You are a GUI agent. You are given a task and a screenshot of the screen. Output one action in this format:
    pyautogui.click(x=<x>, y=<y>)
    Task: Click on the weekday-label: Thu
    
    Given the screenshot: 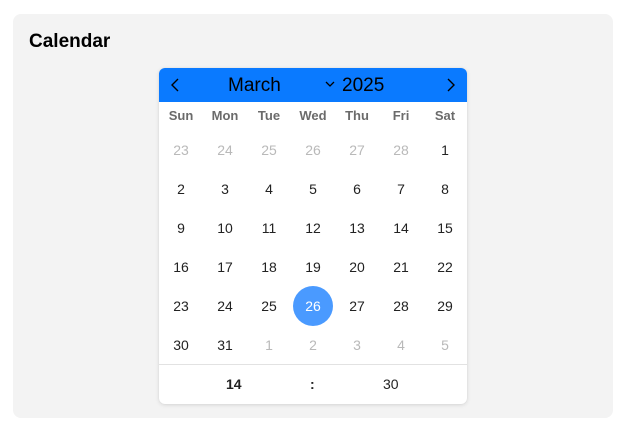 What is the action you would take?
    pyautogui.click(x=357, y=115)
    